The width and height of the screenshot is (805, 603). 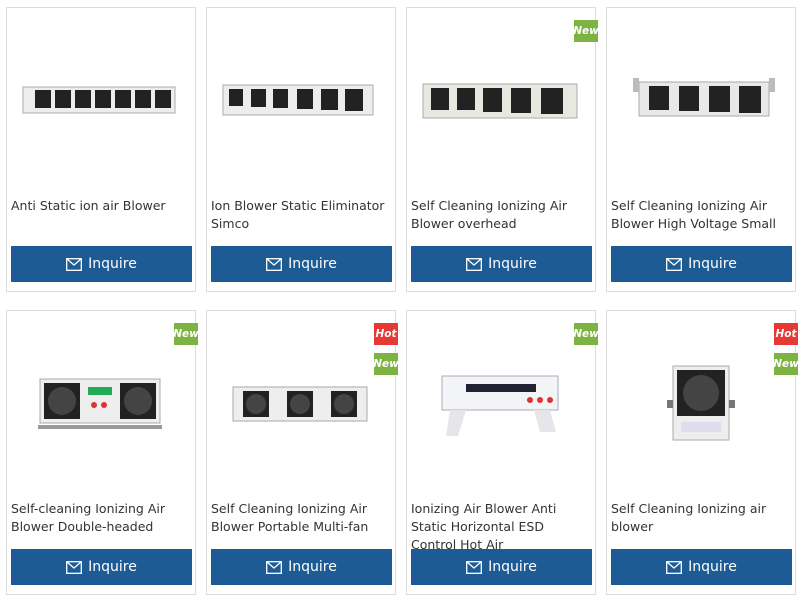 What do you see at coordinates (702, 518) in the screenshot?
I see `product-title: Self Cleaning Ionizing air blower` at bounding box center [702, 518].